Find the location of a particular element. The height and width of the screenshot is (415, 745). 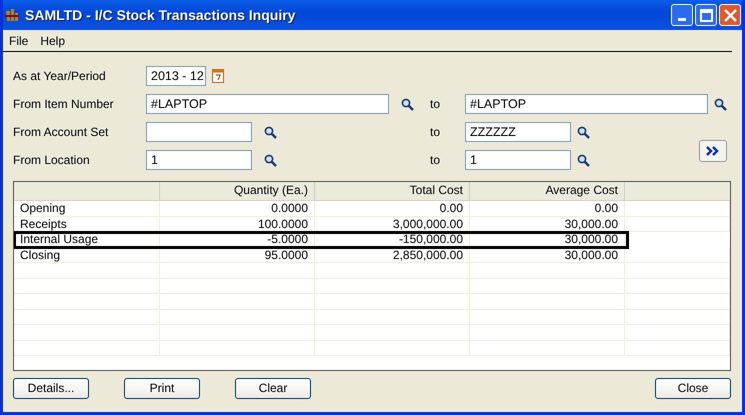

table-cell: Closing is located at coordinates (87, 255).